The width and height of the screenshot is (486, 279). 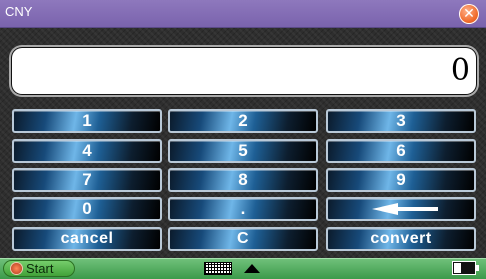 What do you see at coordinates (87, 209) in the screenshot?
I see `key-0: 0` at bounding box center [87, 209].